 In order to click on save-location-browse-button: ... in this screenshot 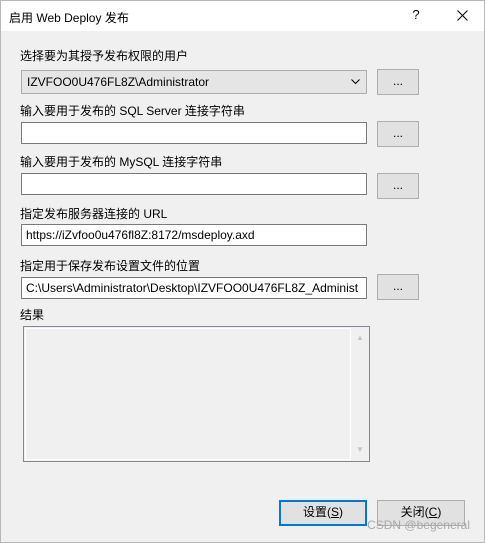, I will do `click(398, 287)`.